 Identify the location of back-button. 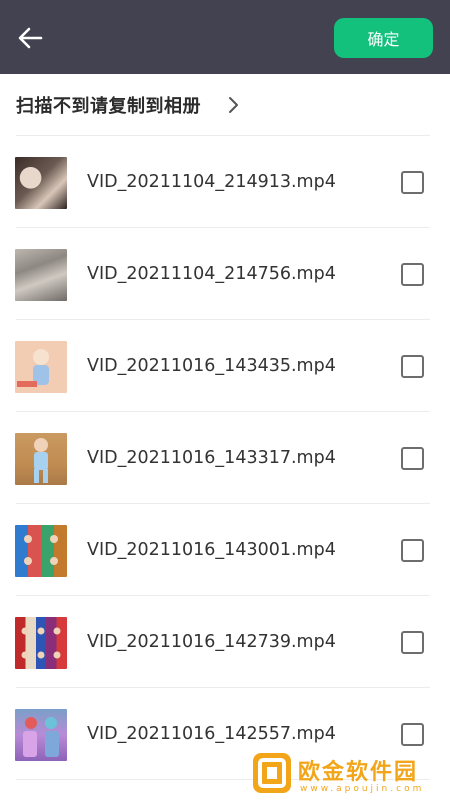
(30, 38).